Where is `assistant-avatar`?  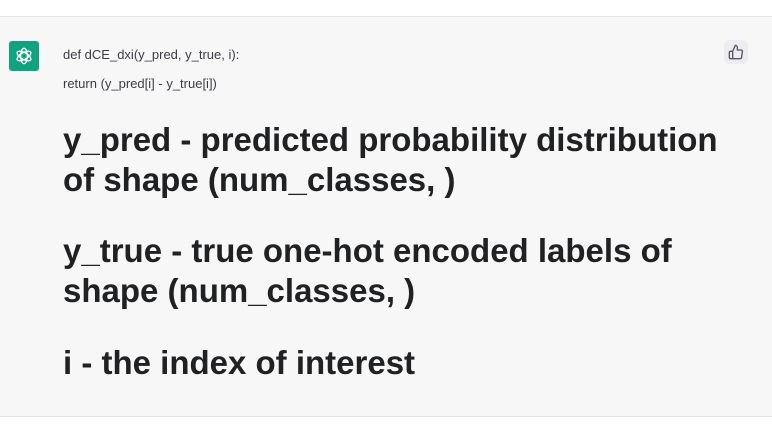
assistant-avatar is located at coordinates (24, 56).